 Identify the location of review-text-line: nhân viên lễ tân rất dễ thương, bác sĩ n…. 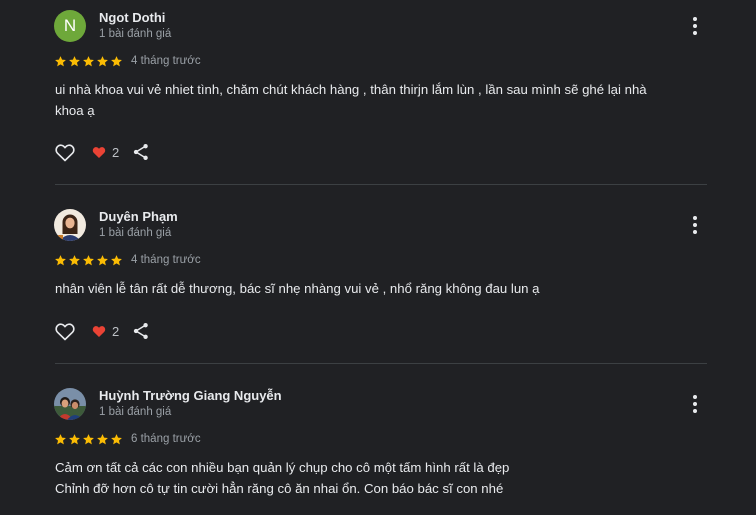
(297, 288).